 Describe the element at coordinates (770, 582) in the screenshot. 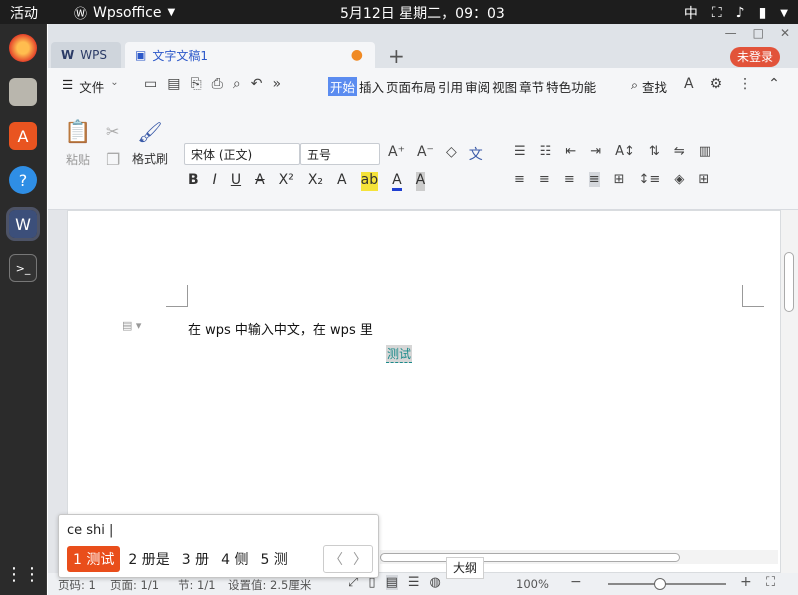

I see `fit-window-icon: ⛶` at that location.